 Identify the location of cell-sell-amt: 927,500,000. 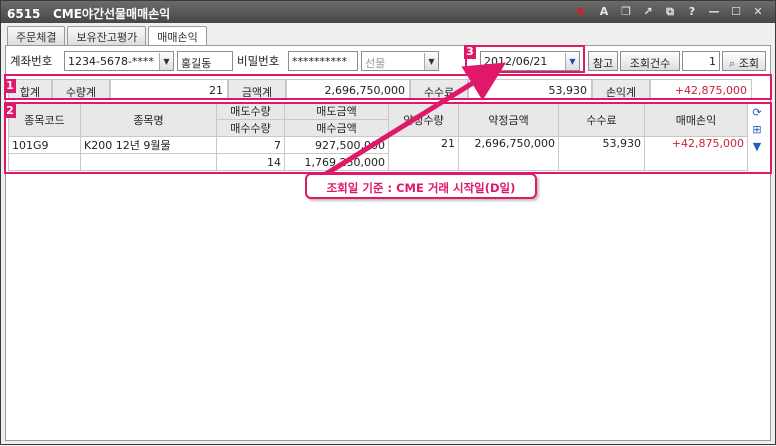
(336, 145).